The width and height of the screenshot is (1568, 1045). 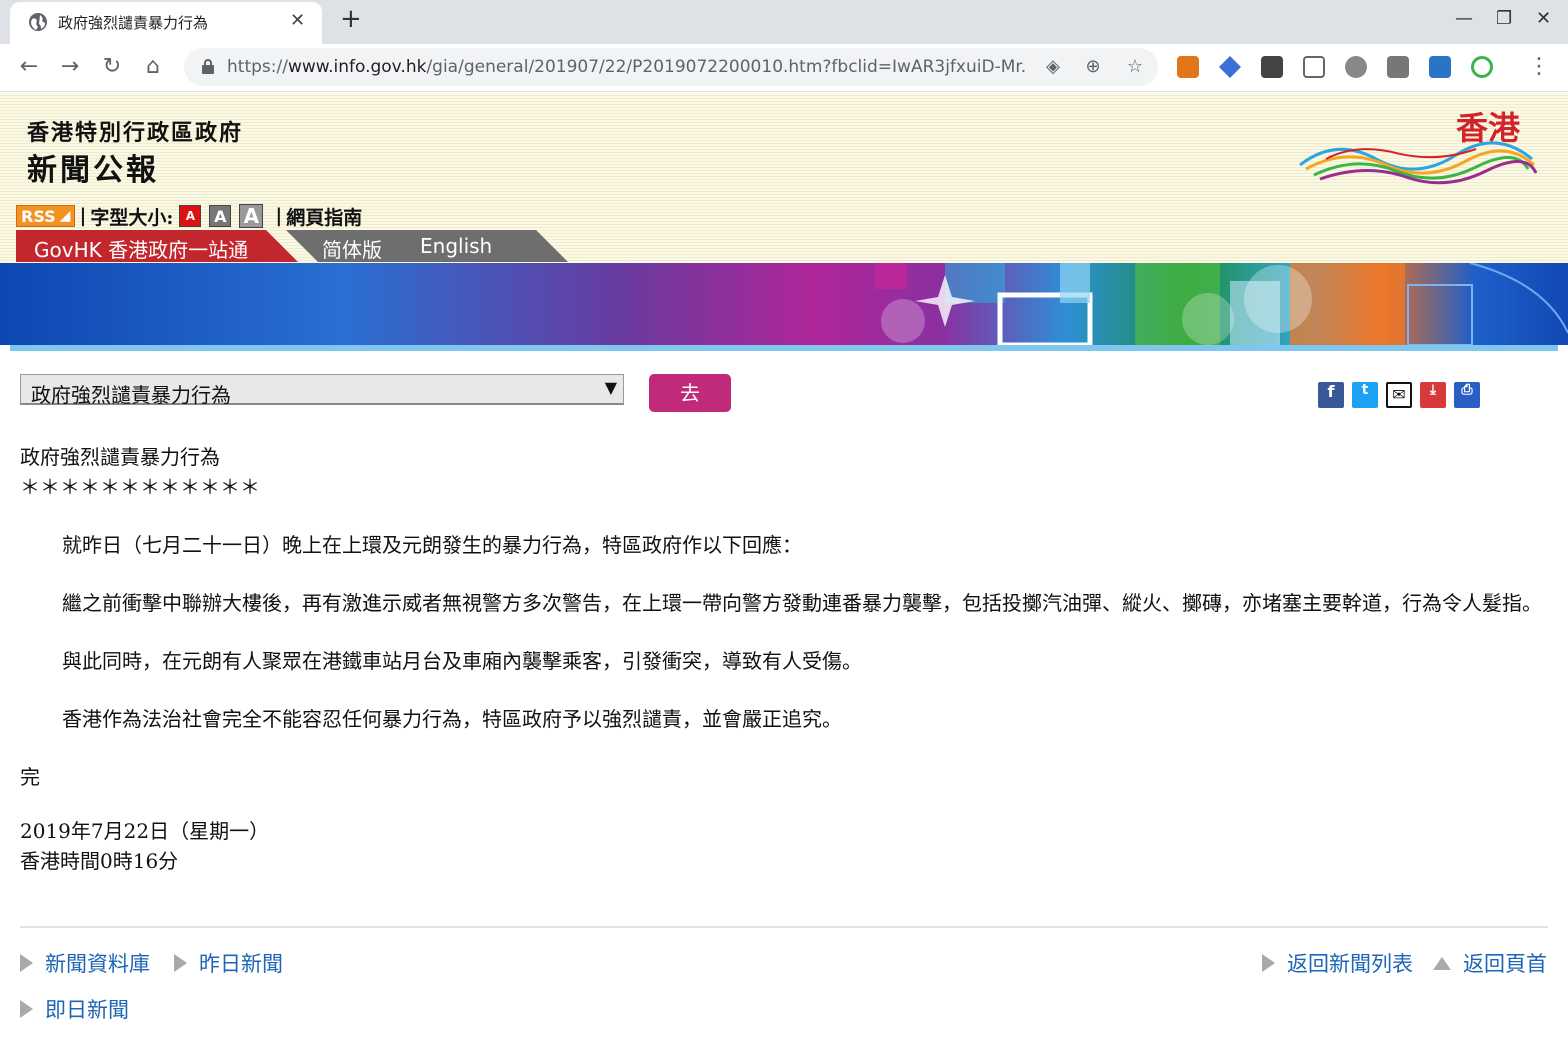 I want to click on browser-tab-bar: 政府強烈譴責暴力行為 ✕ + — ❐ ✕, so click(x=784, y=22).